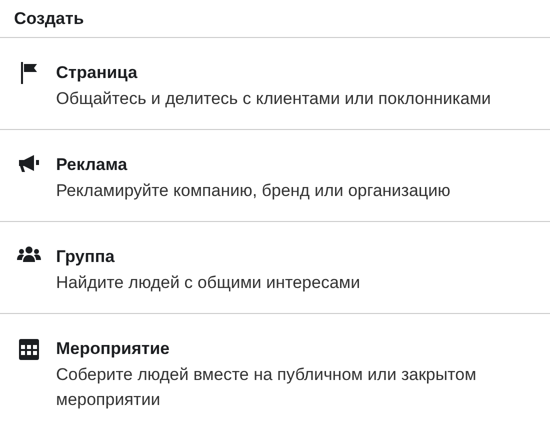  I want to click on people-icon, so click(29, 254).